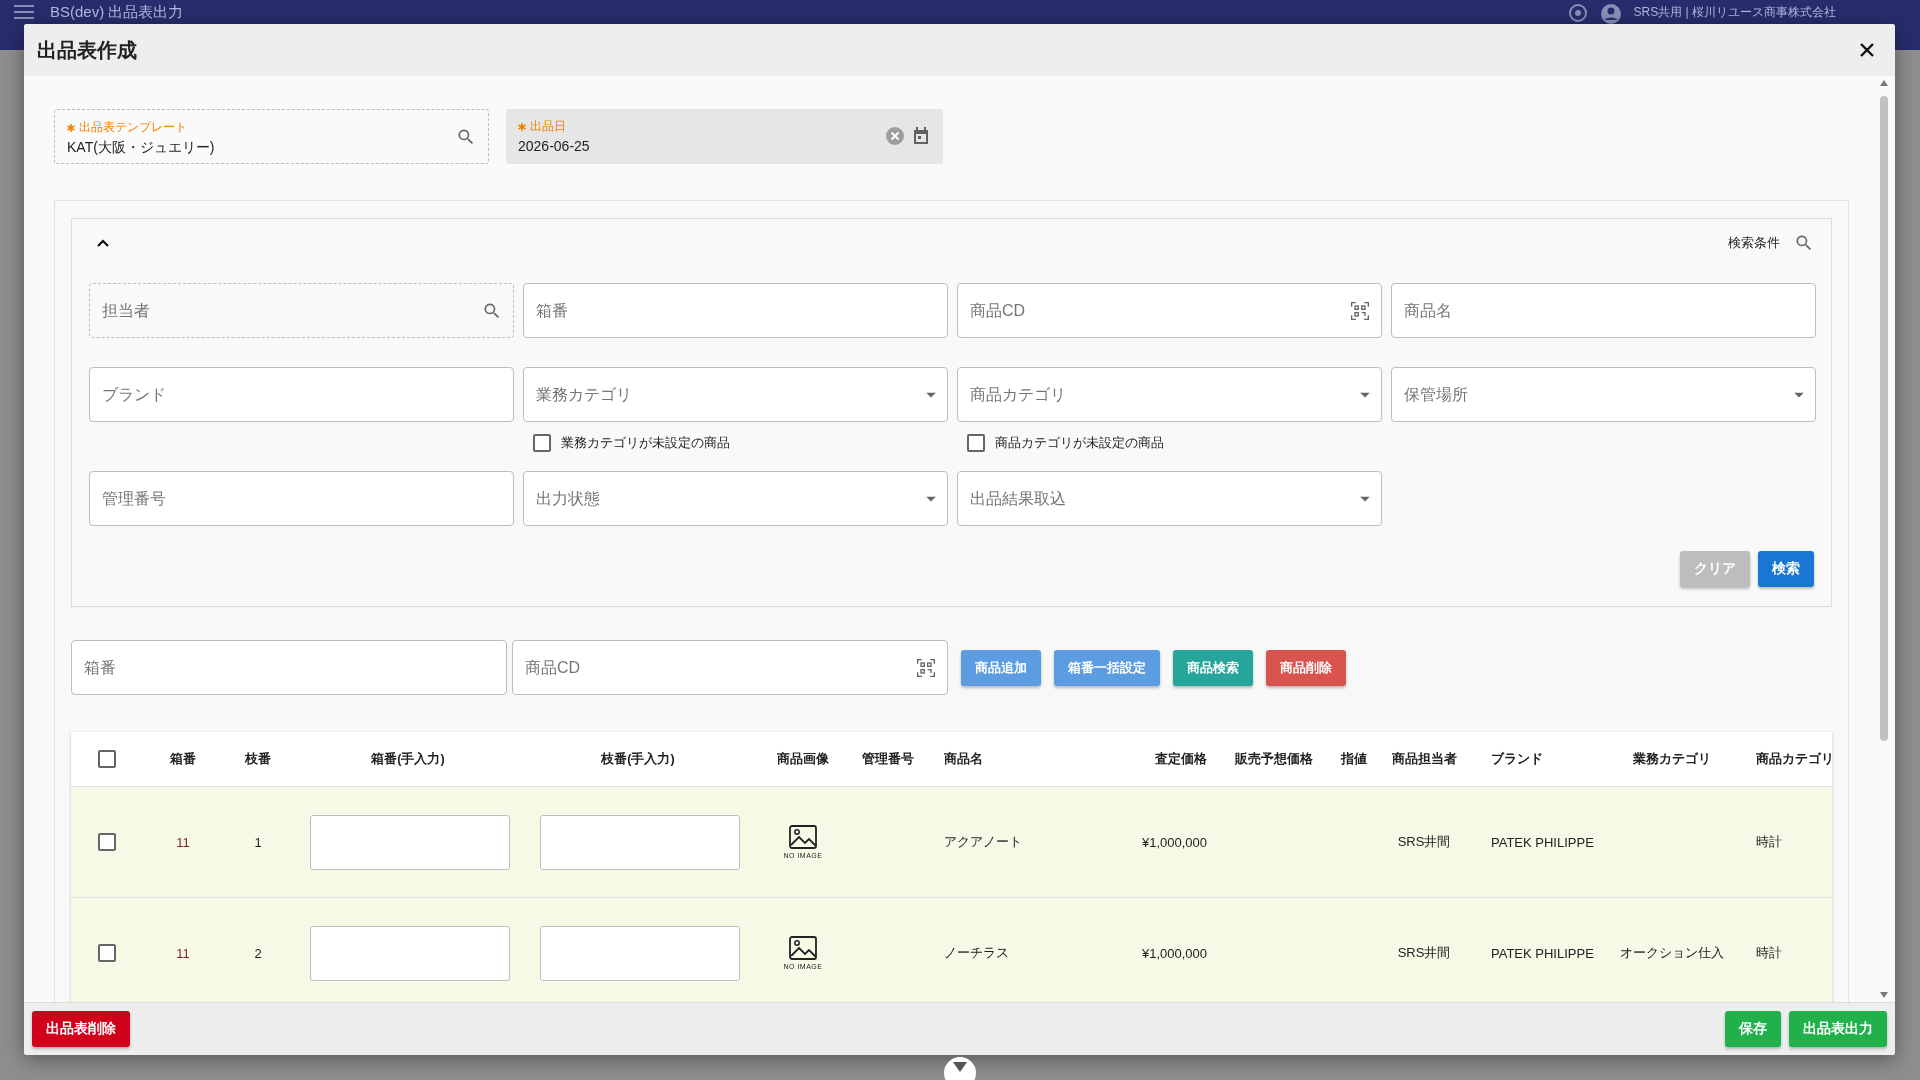 Image resolution: width=1920 pixels, height=1080 pixels. Describe the element at coordinates (1517, 758) in the screenshot. I see `column-header: ブランド` at that location.